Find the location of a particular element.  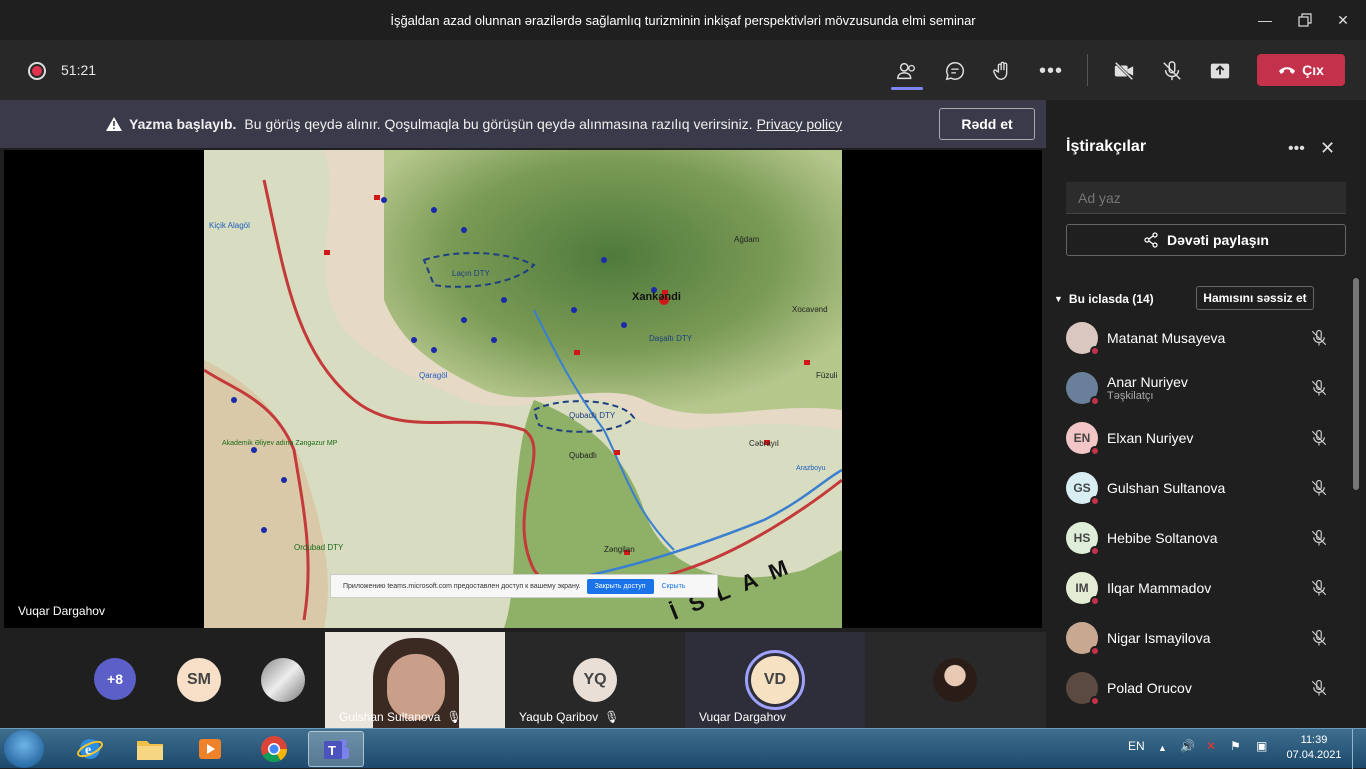

participant-row: Nigar Ismayilova is located at coordinates (1206, 638).